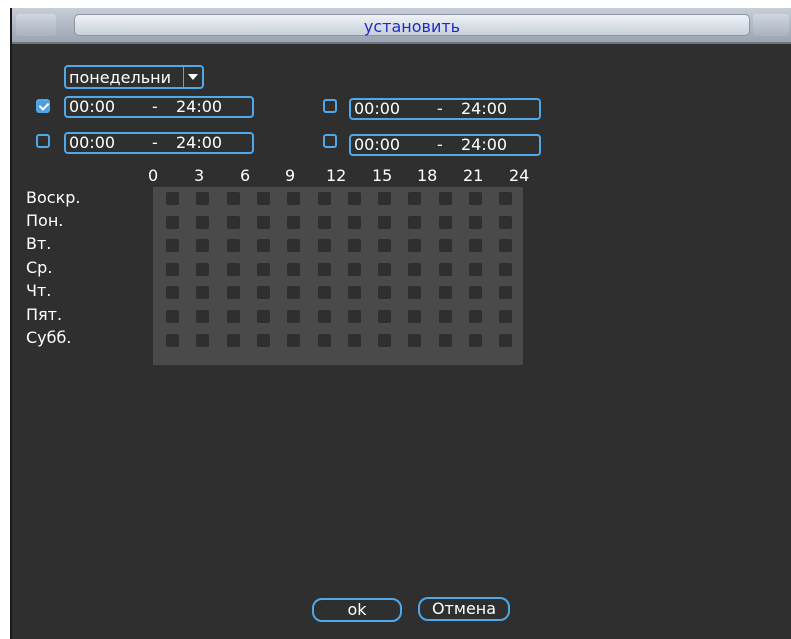 Image resolution: width=791 pixels, height=639 pixels. What do you see at coordinates (445, 145) in the screenshot?
I see `period-4-time-field: 00:00 - 24:00` at bounding box center [445, 145].